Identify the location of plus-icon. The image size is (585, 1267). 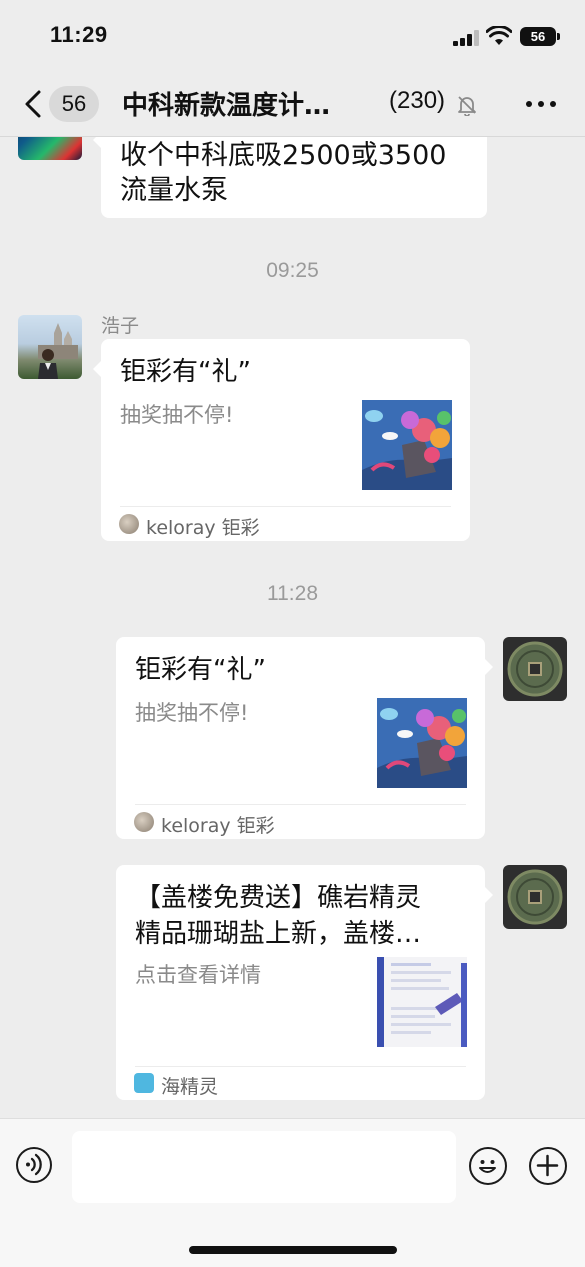
(548, 1166).